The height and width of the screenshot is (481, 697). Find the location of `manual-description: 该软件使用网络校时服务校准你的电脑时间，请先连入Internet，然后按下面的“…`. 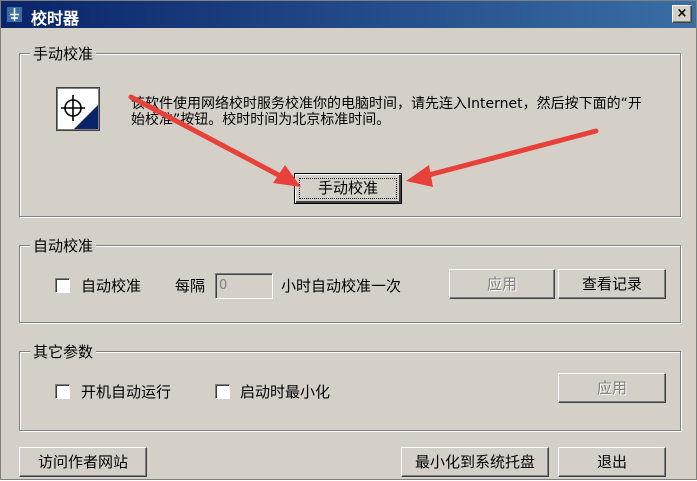

manual-description: 该软件使用网络校时服务校准你的电脑时间，请先连入Internet，然后按下面的“… is located at coordinates (386, 112).